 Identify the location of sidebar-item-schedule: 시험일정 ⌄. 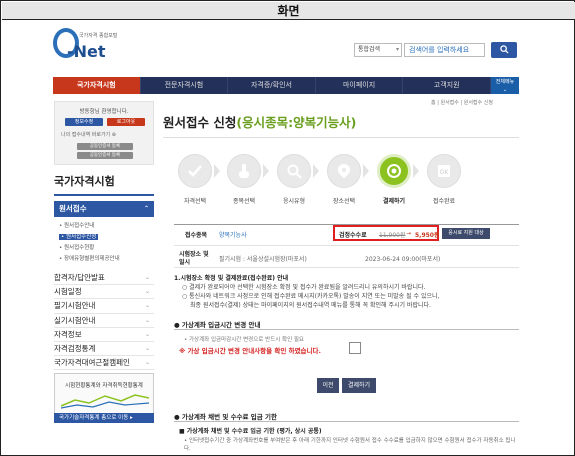
(104, 292).